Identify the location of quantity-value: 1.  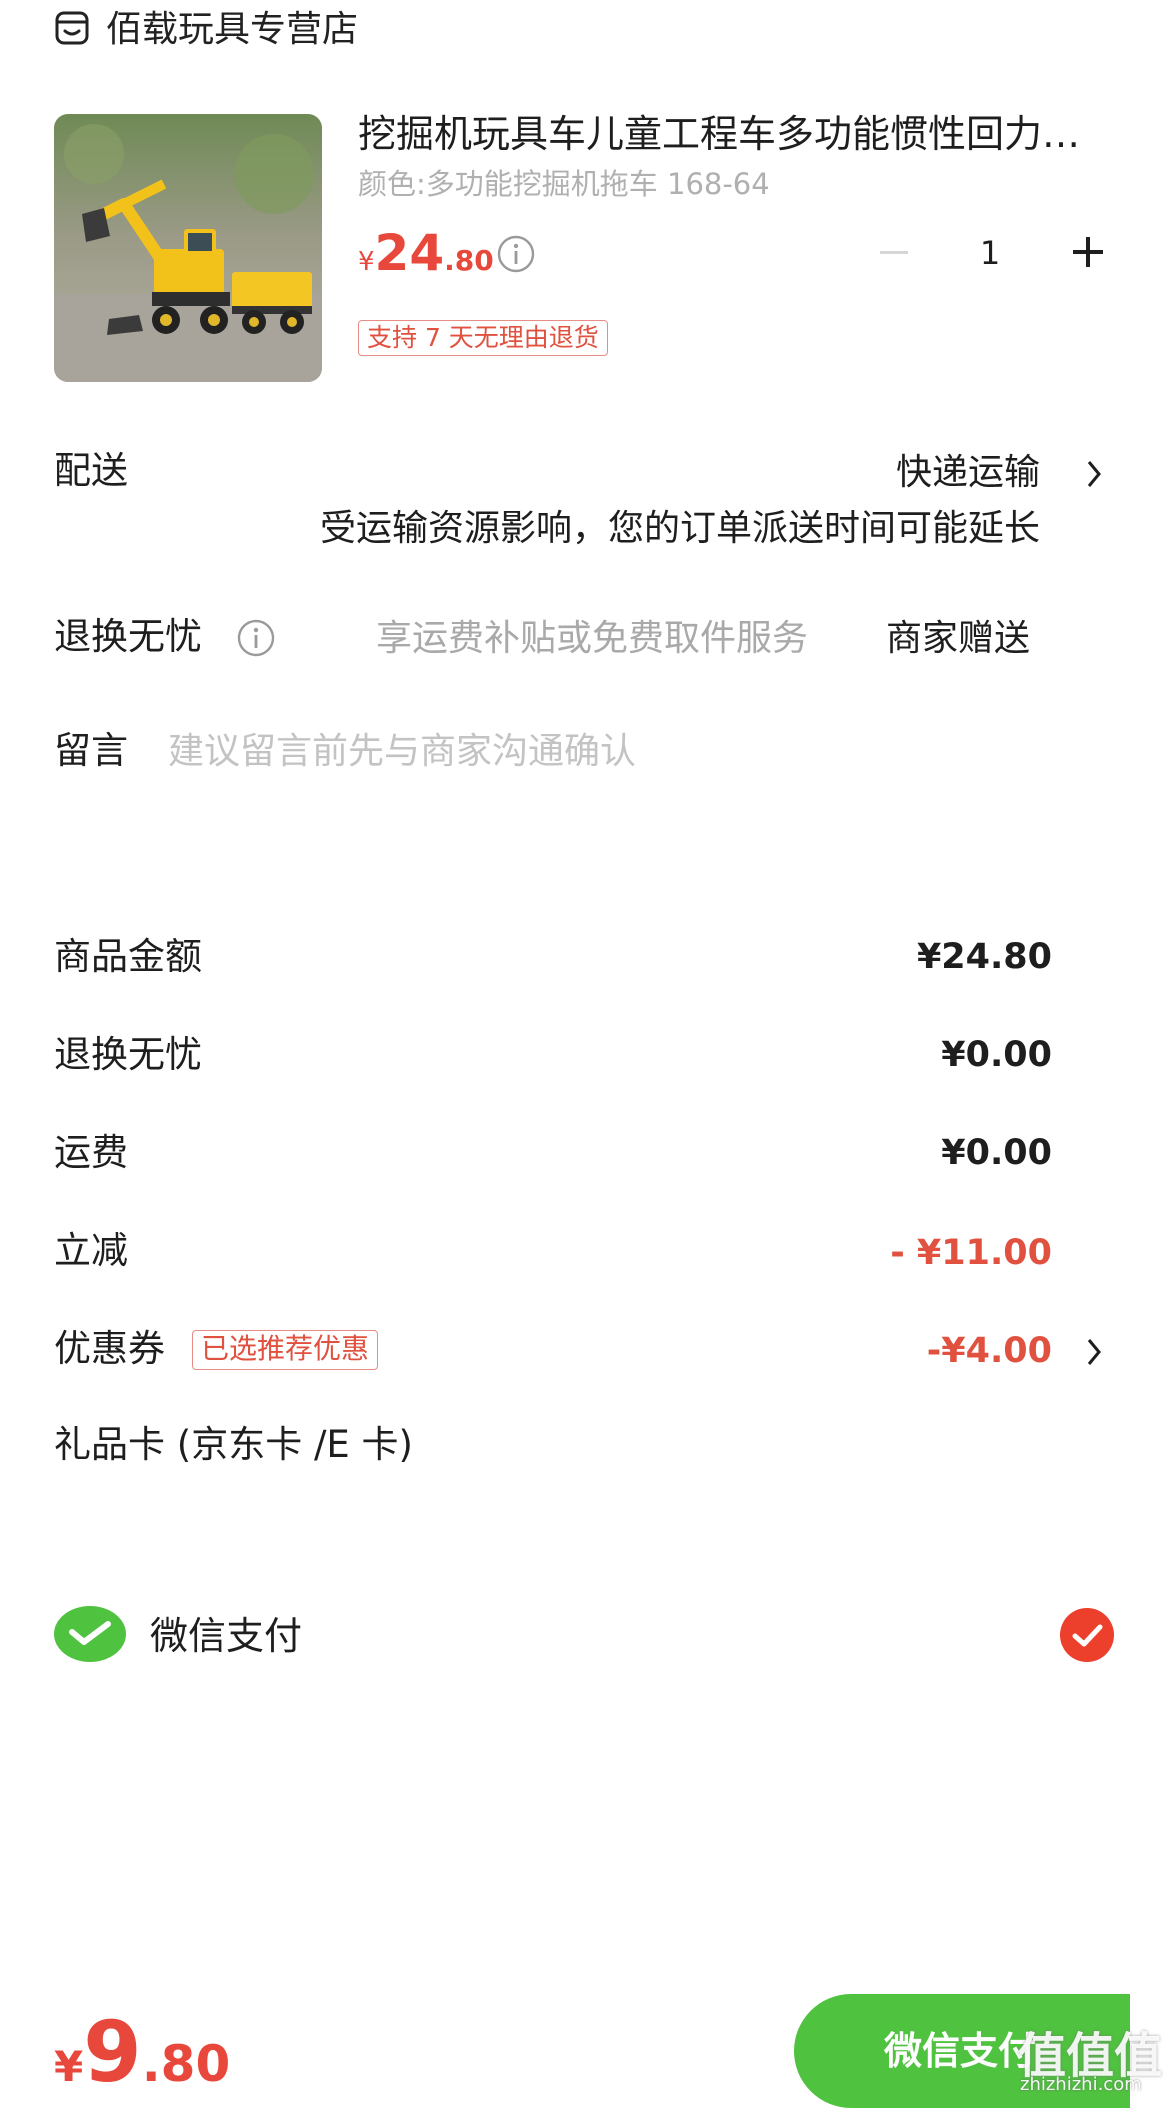
(990, 253).